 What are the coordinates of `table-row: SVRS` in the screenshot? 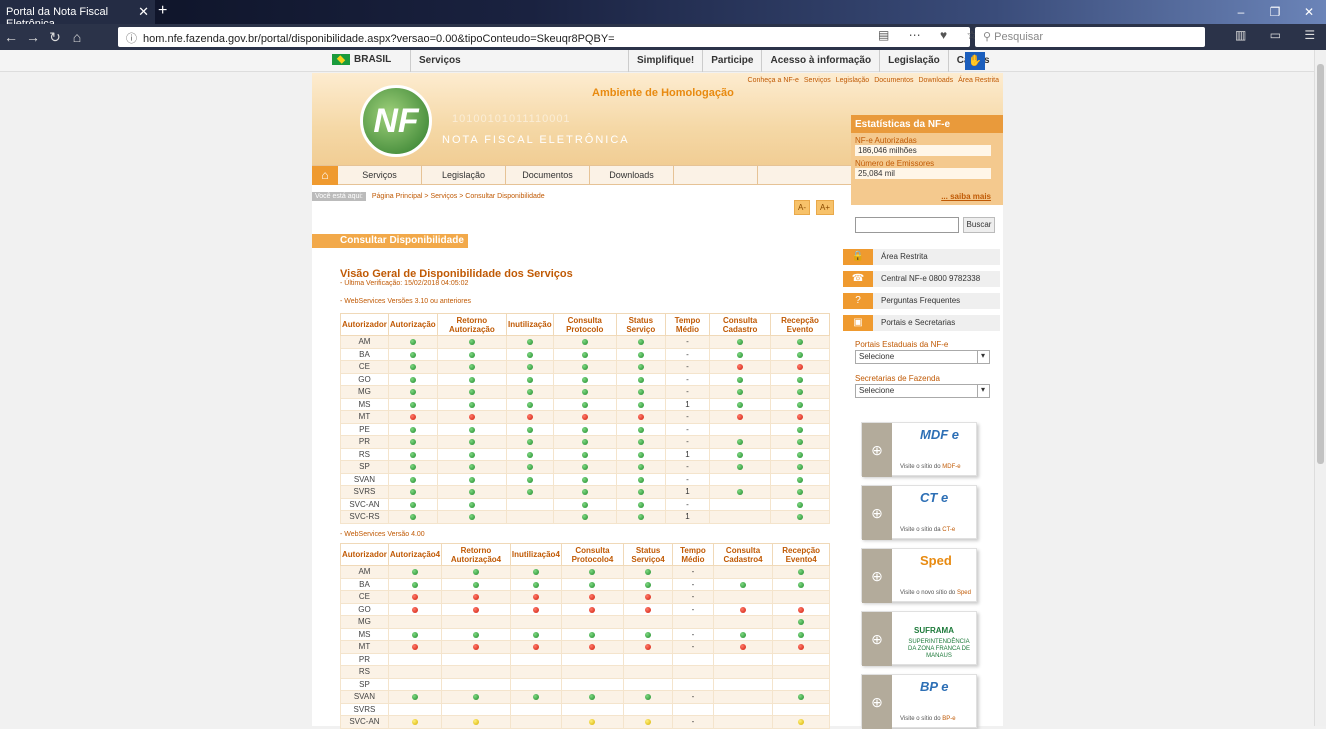 It's located at (585, 709).